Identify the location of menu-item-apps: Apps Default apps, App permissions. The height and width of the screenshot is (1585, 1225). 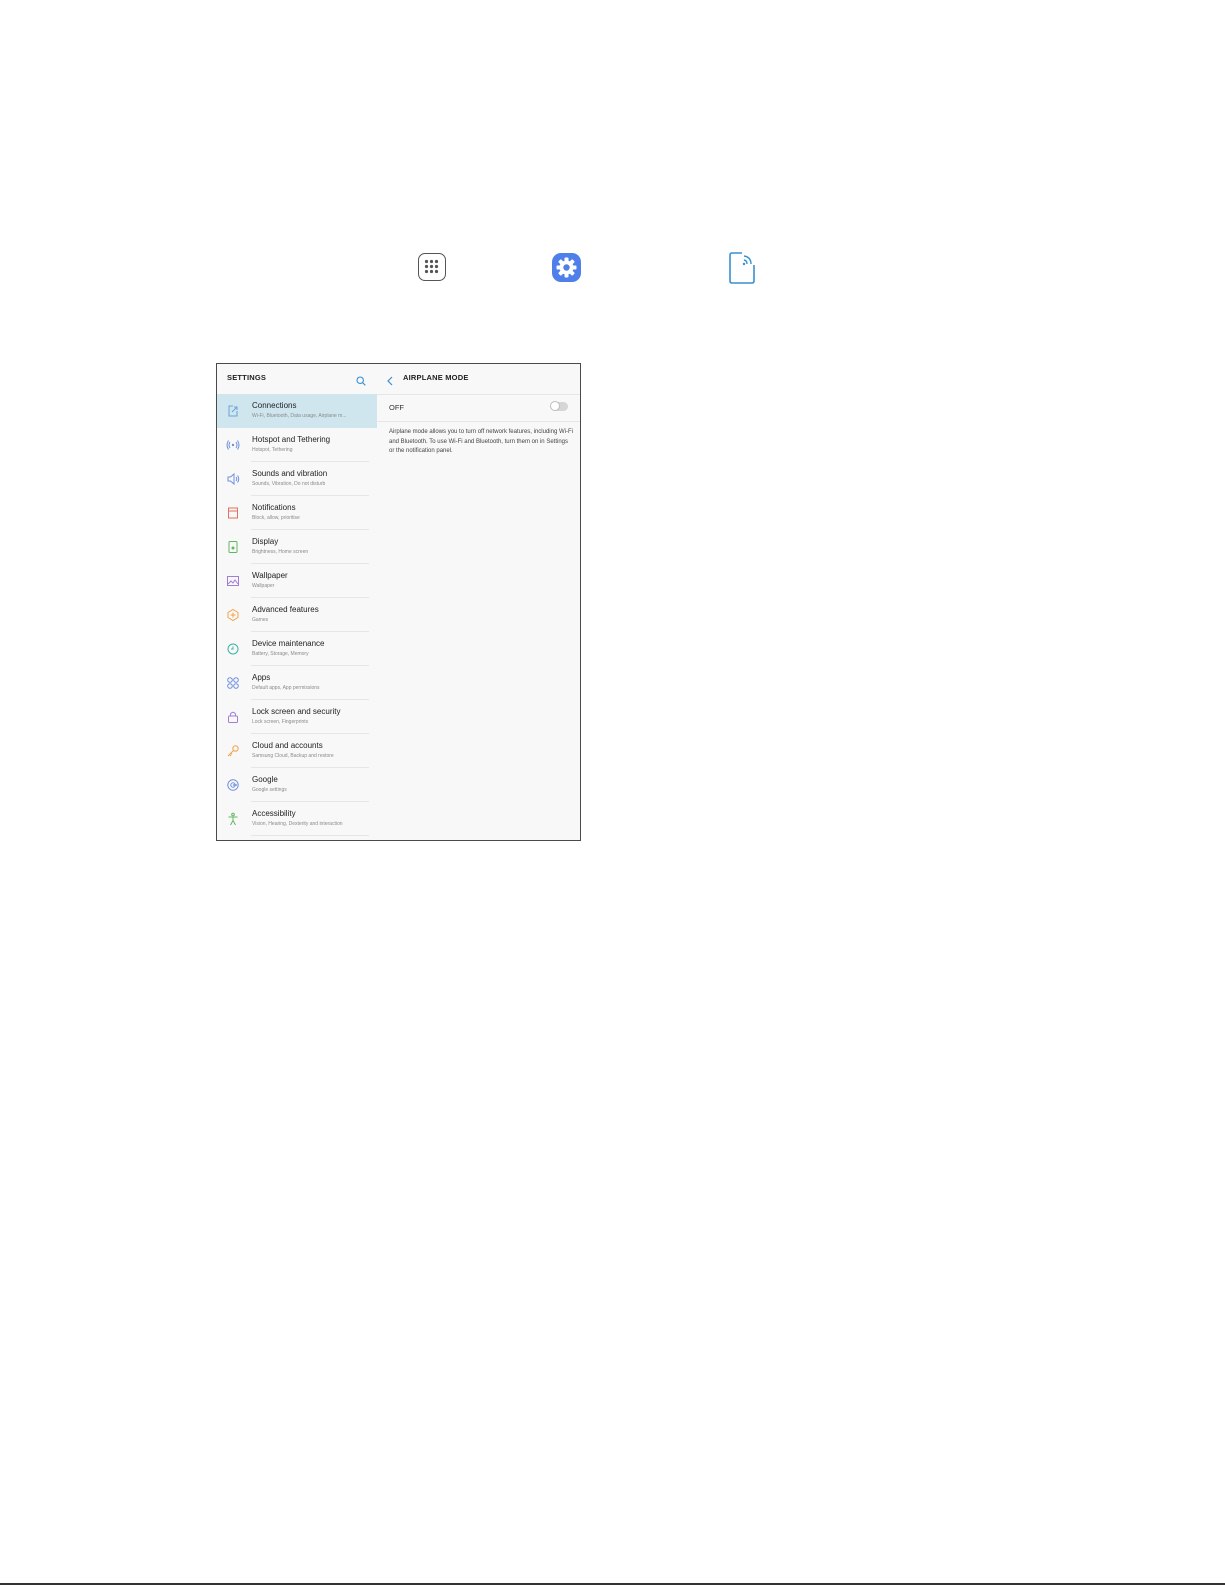
(297, 683).